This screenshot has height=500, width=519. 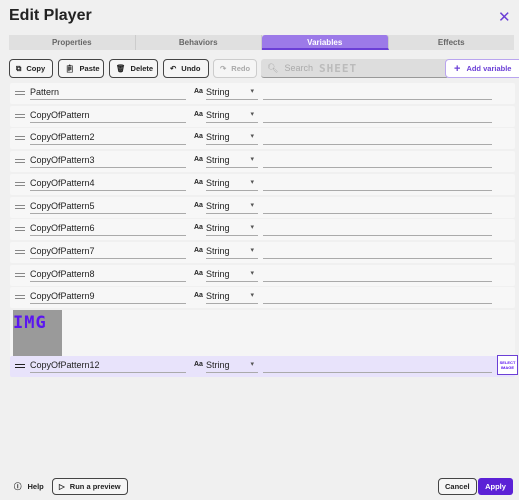 What do you see at coordinates (72, 42) in the screenshot?
I see `tab-properties: Properties` at bounding box center [72, 42].